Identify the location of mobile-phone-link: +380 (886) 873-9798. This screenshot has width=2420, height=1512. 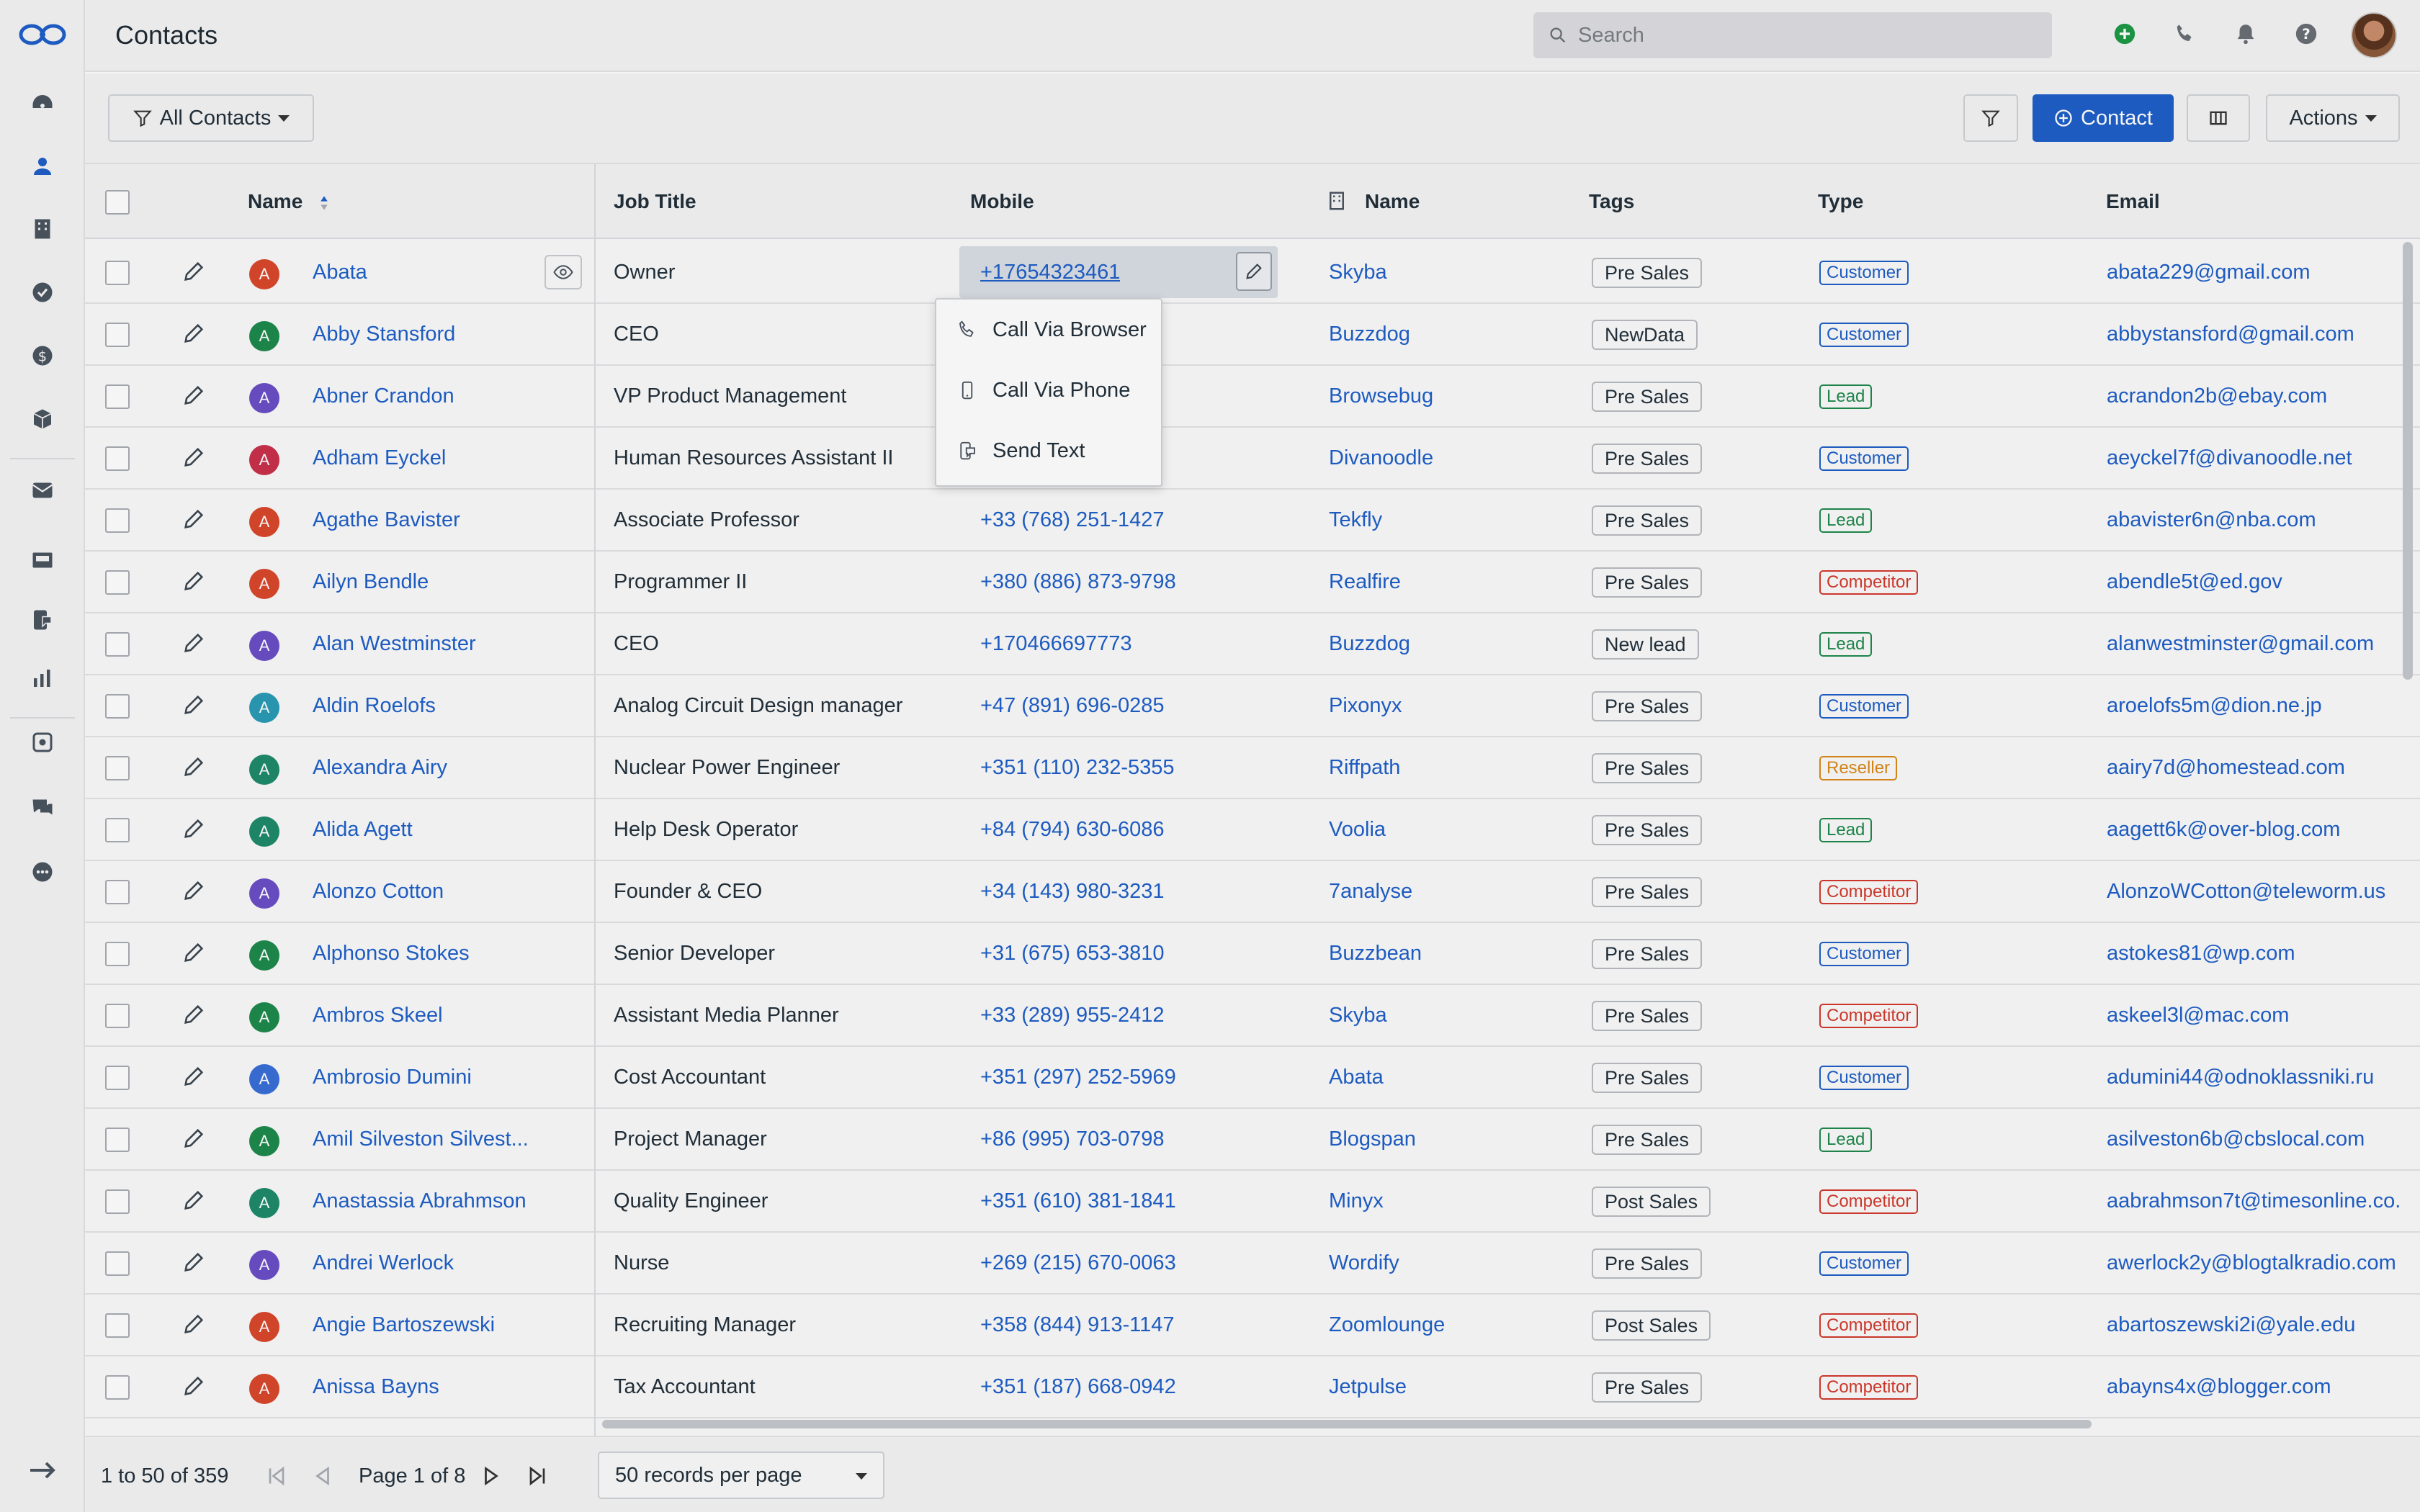
(1078, 582).